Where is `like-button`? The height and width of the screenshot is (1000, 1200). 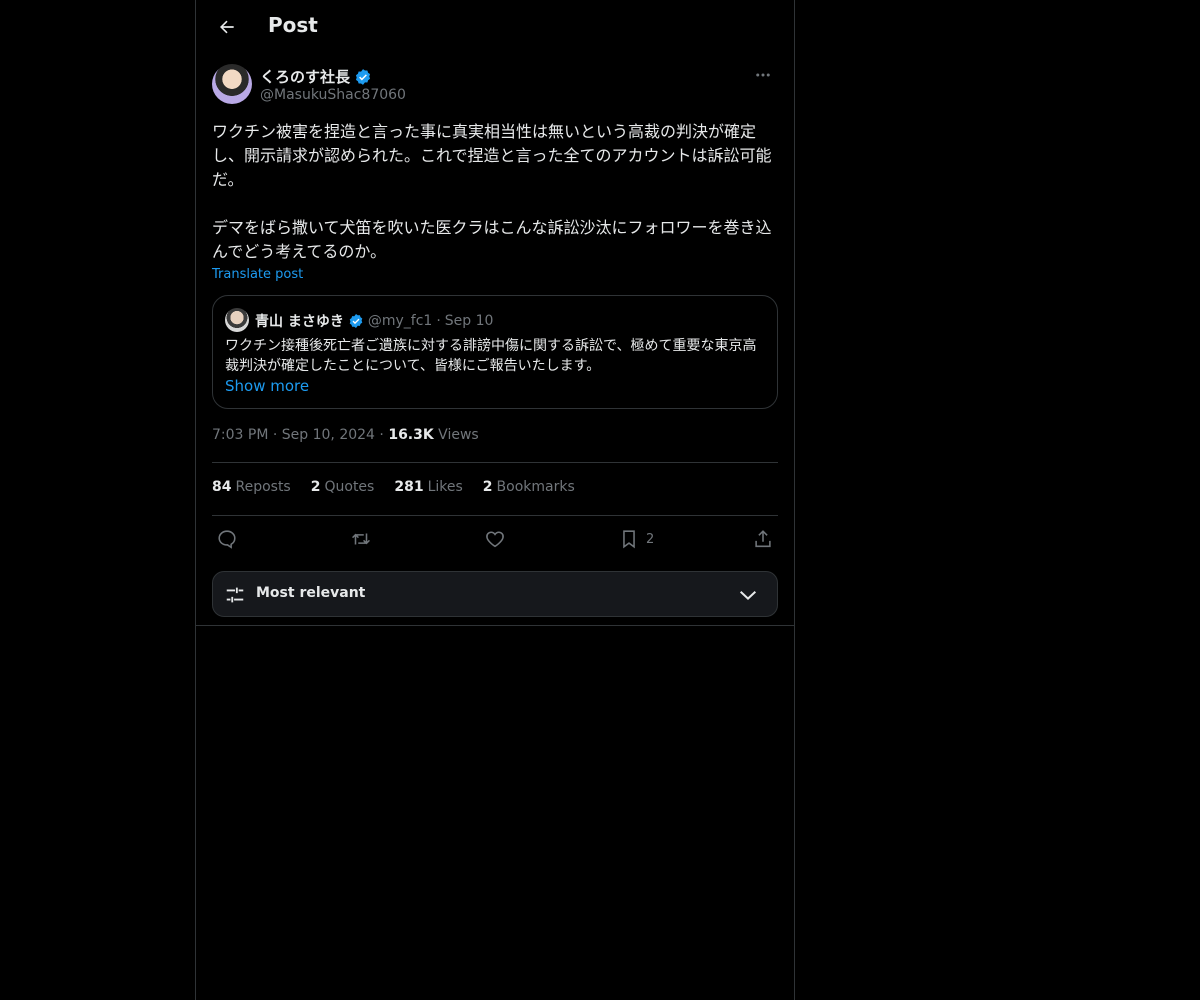 like-button is located at coordinates (495, 539).